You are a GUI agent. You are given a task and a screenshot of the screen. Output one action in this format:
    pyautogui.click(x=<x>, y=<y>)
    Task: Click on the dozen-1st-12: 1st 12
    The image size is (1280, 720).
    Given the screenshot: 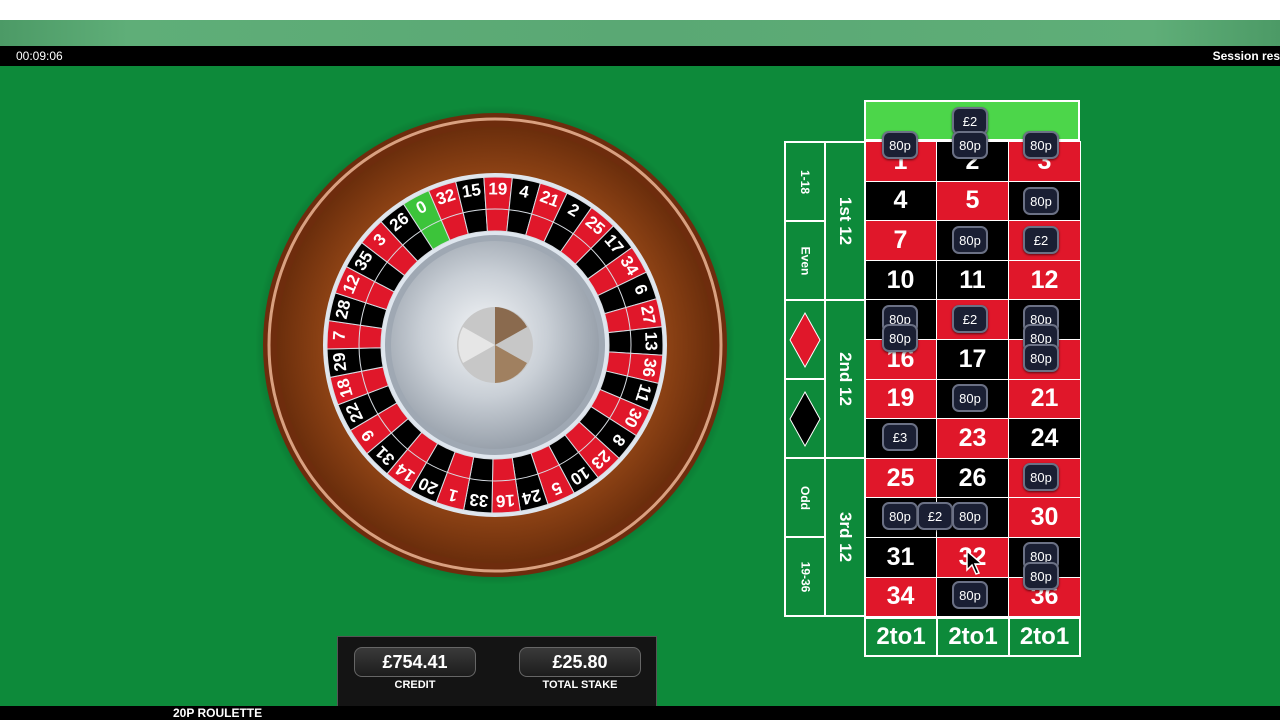 What is the action you would take?
    pyautogui.click(x=845, y=221)
    